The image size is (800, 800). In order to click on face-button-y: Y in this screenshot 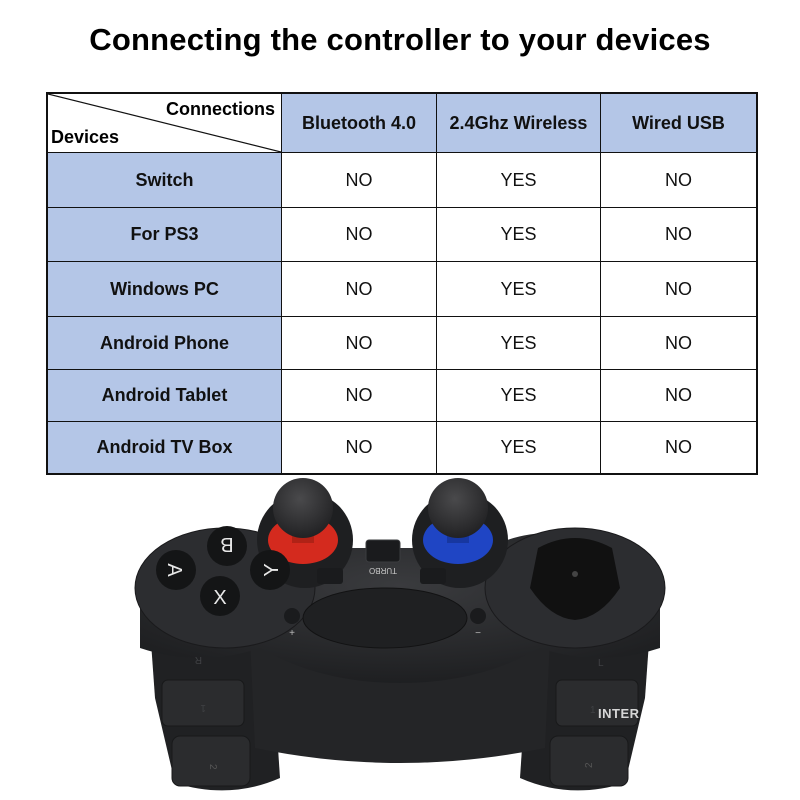, I will do `click(270, 570)`.